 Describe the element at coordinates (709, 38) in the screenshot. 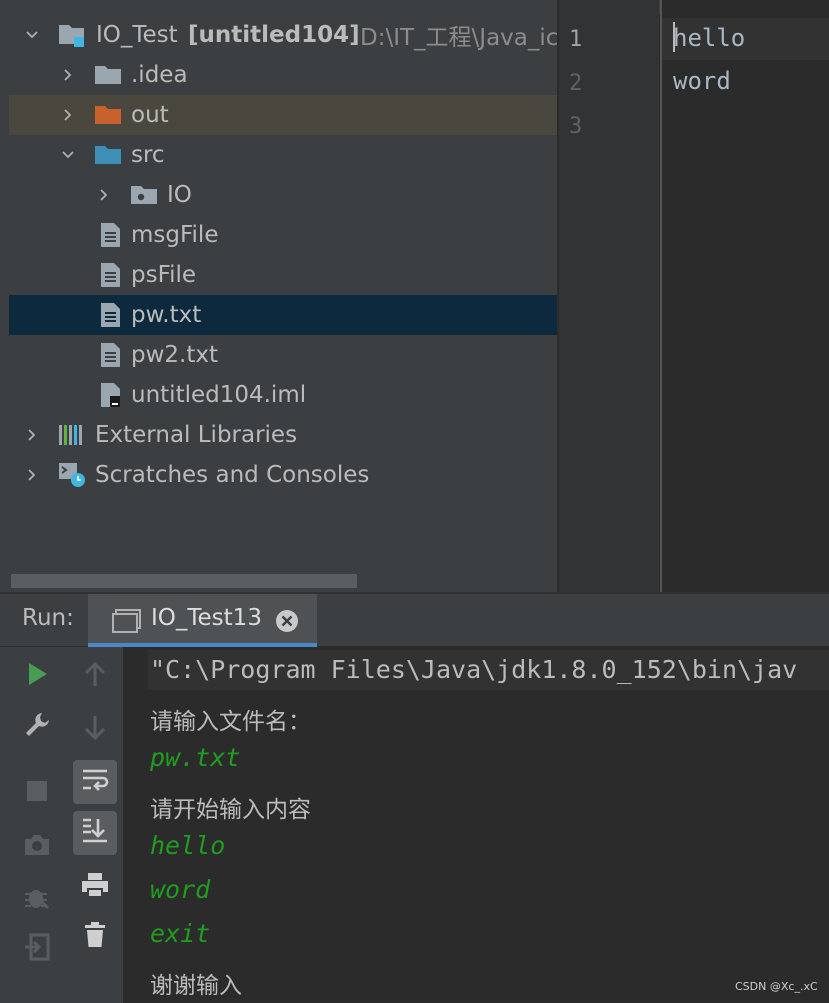

I see `code-line: hello` at that location.